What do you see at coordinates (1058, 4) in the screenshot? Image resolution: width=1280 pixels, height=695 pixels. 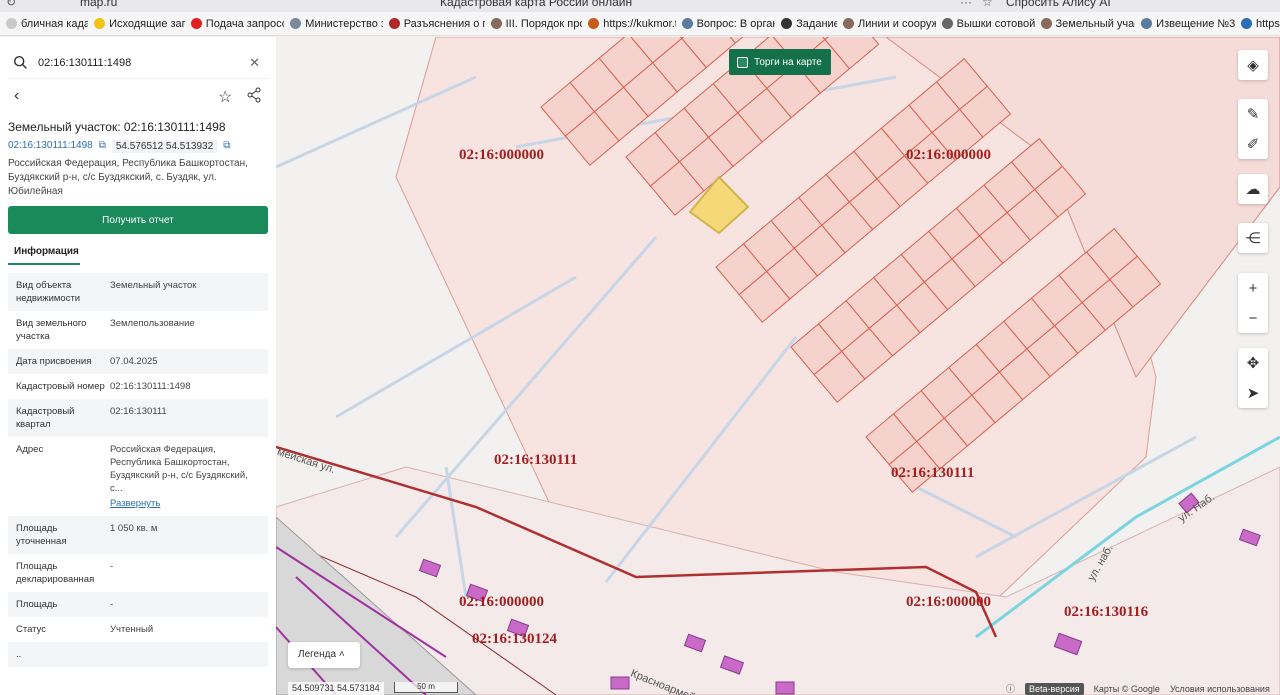 I see `alice-button: Спросить Алису AI` at bounding box center [1058, 4].